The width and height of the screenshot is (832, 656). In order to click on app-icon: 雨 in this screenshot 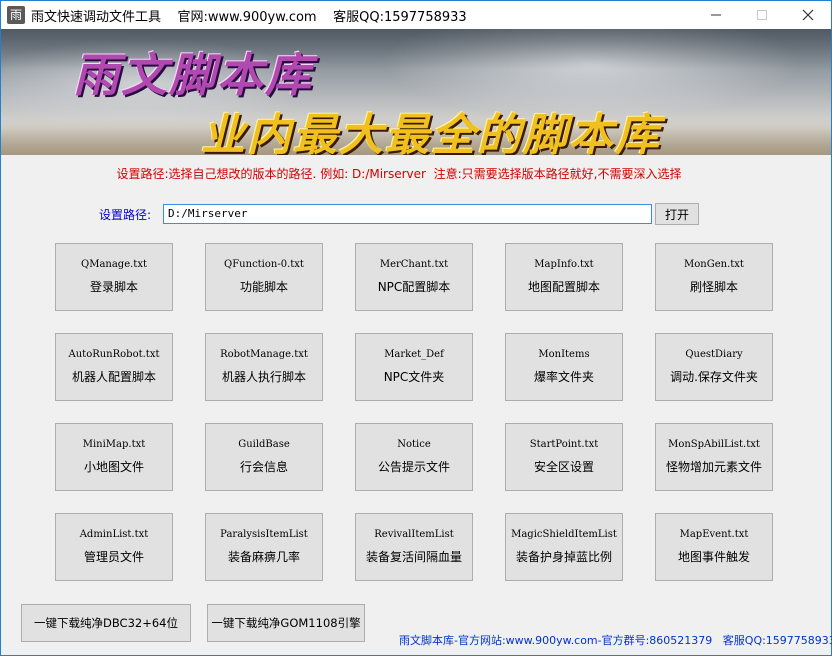, I will do `click(16, 15)`.